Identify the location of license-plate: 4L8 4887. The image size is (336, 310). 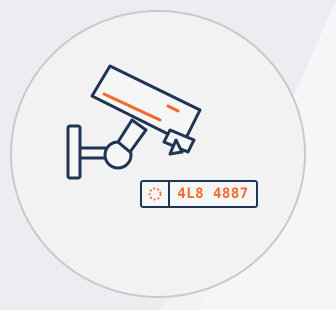
(199, 194).